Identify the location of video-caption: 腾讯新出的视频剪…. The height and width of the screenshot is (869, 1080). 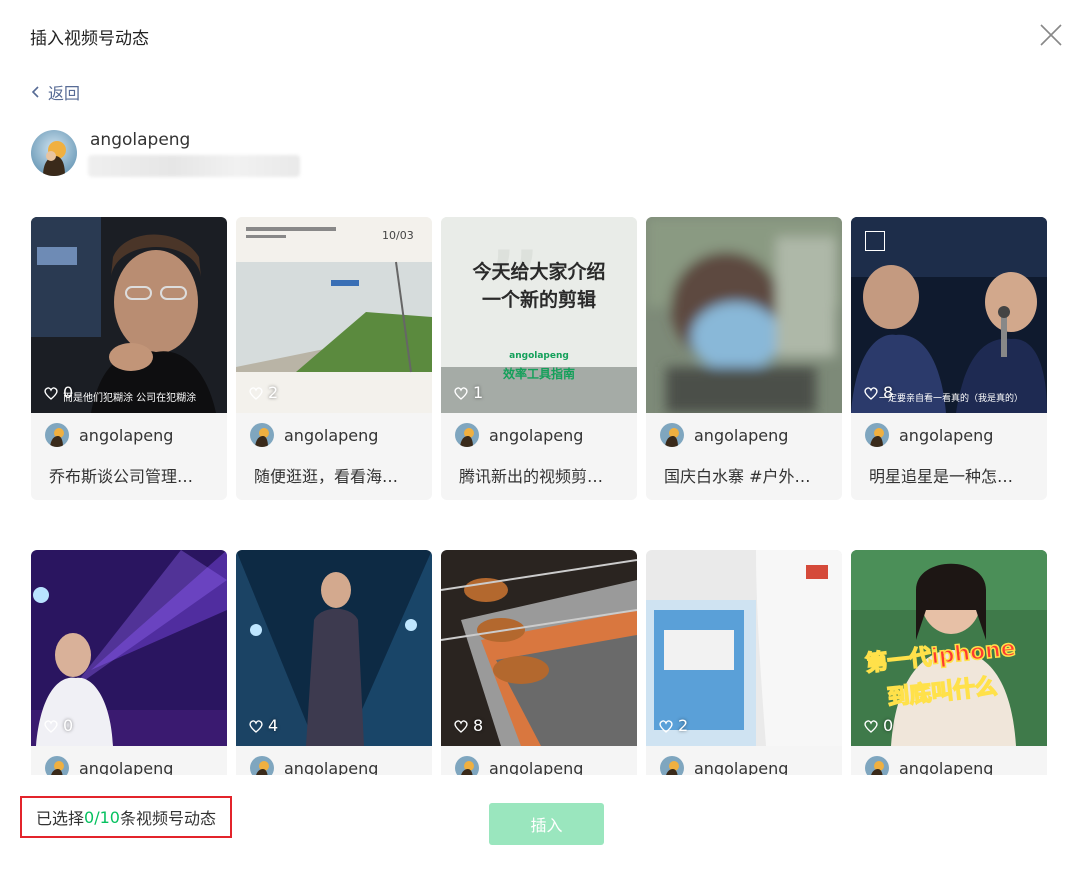
(531, 476).